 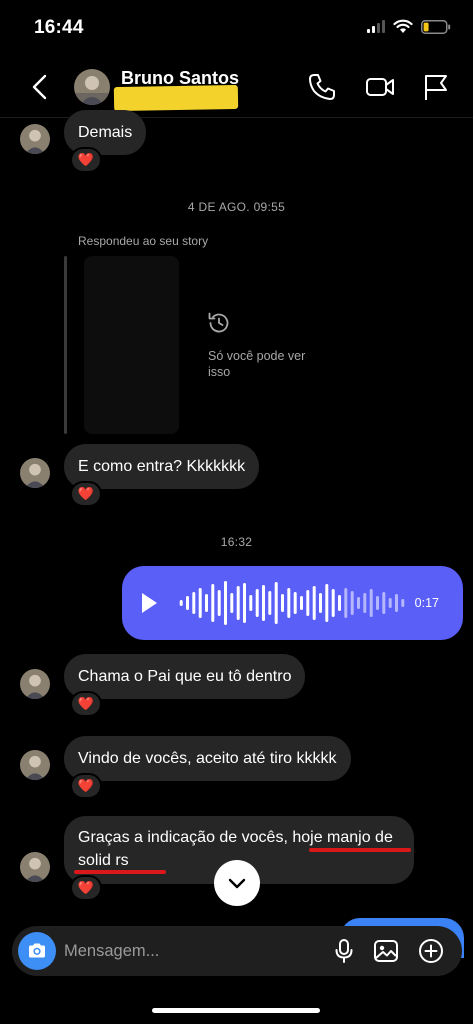 What do you see at coordinates (131, 345) in the screenshot?
I see `story-thumbnail` at bounding box center [131, 345].